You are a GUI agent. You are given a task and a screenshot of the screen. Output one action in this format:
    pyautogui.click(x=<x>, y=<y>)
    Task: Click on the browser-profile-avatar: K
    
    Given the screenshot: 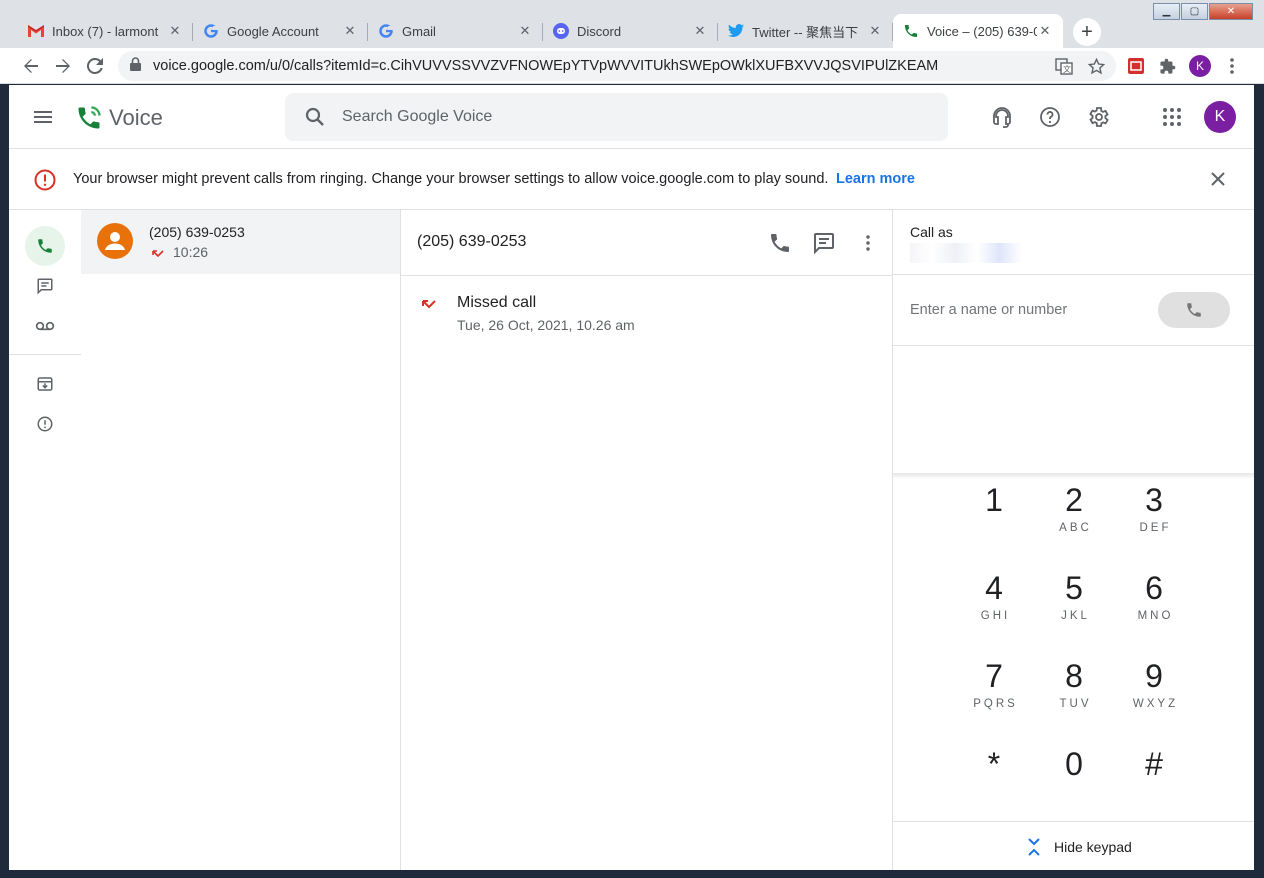 What is the action you would take?
    pyautogui.click(x=1200, y=66)
    